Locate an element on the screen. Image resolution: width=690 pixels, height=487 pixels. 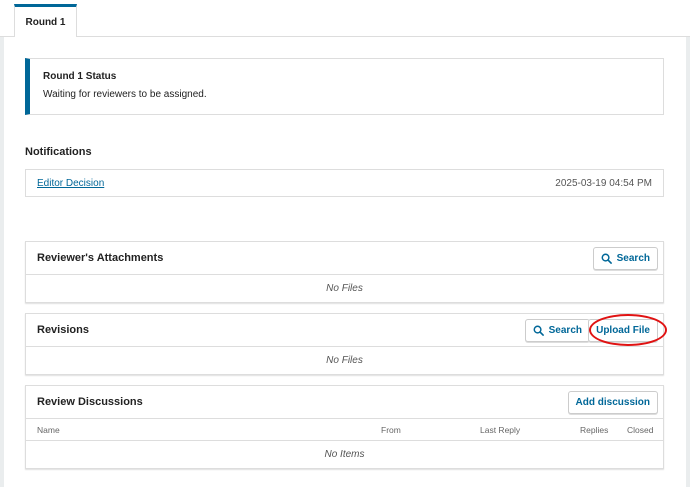
round-status-text: Waiting for reviewers to be assigned. is located at coordinates (125, 94).